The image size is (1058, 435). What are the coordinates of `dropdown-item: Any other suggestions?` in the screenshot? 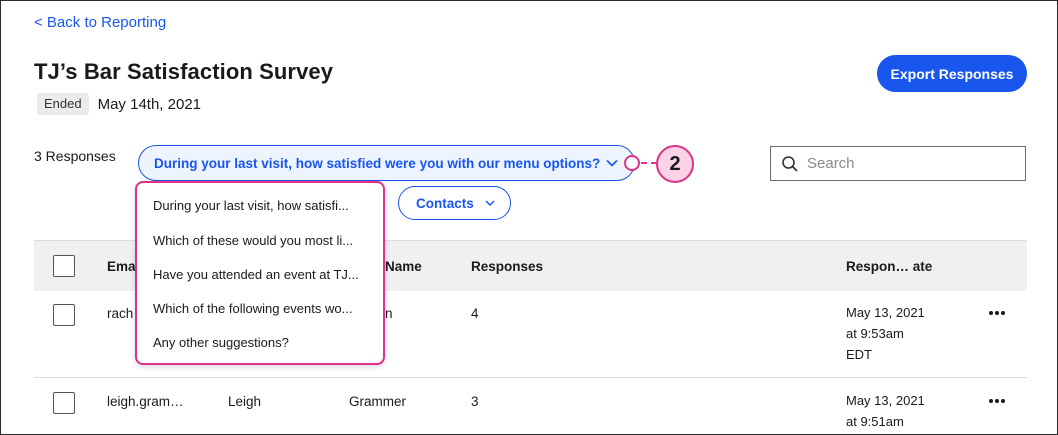 It's located at (263, 342).